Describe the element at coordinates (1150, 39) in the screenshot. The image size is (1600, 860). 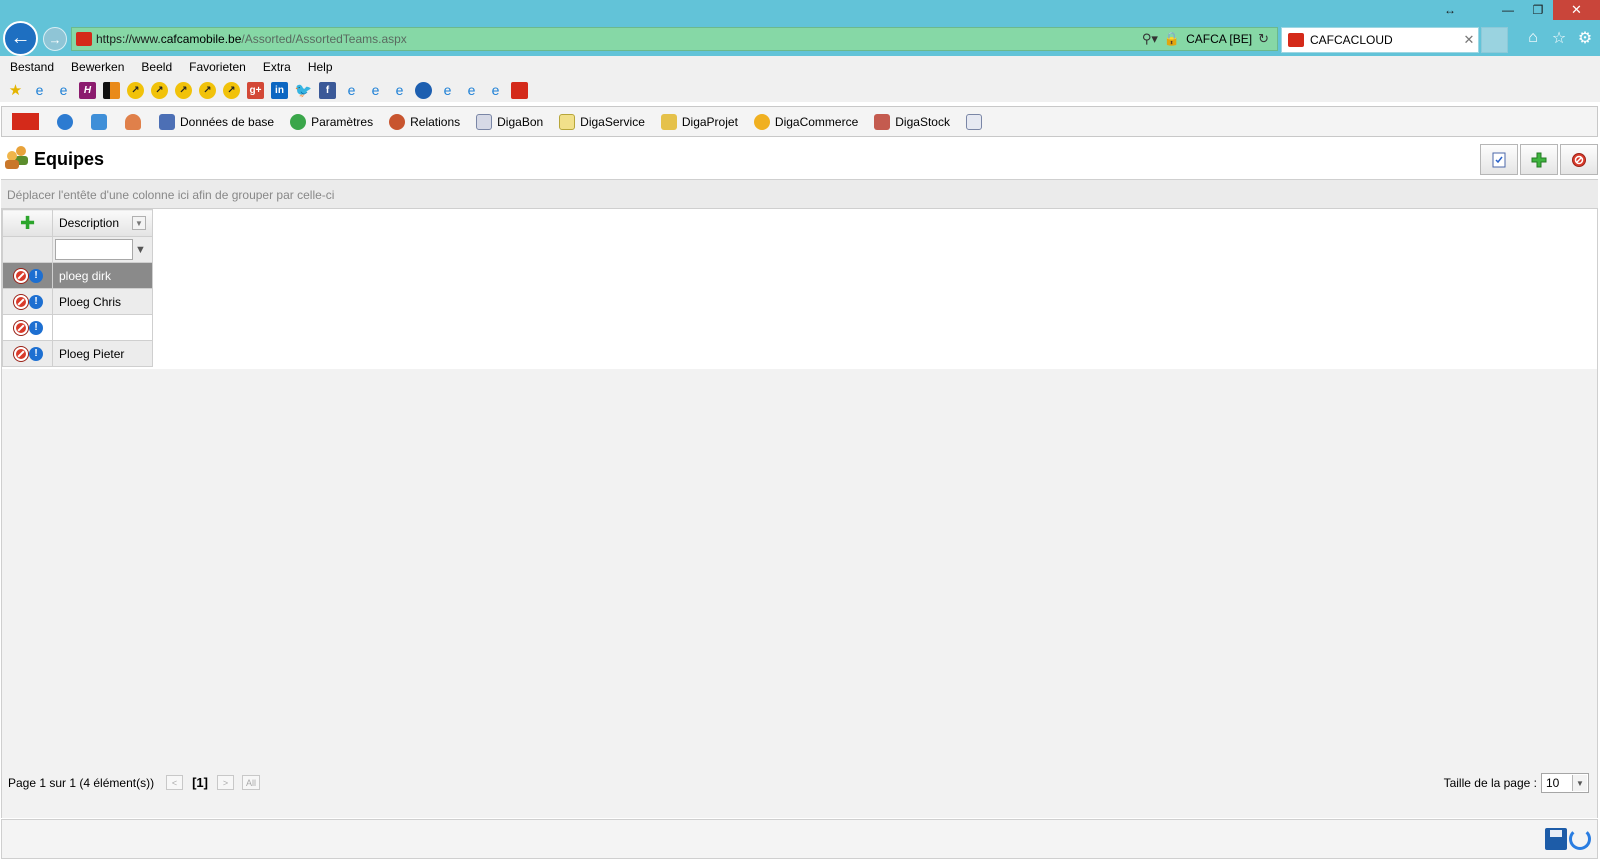
I see `search-icon: ⚲▾` at that location.